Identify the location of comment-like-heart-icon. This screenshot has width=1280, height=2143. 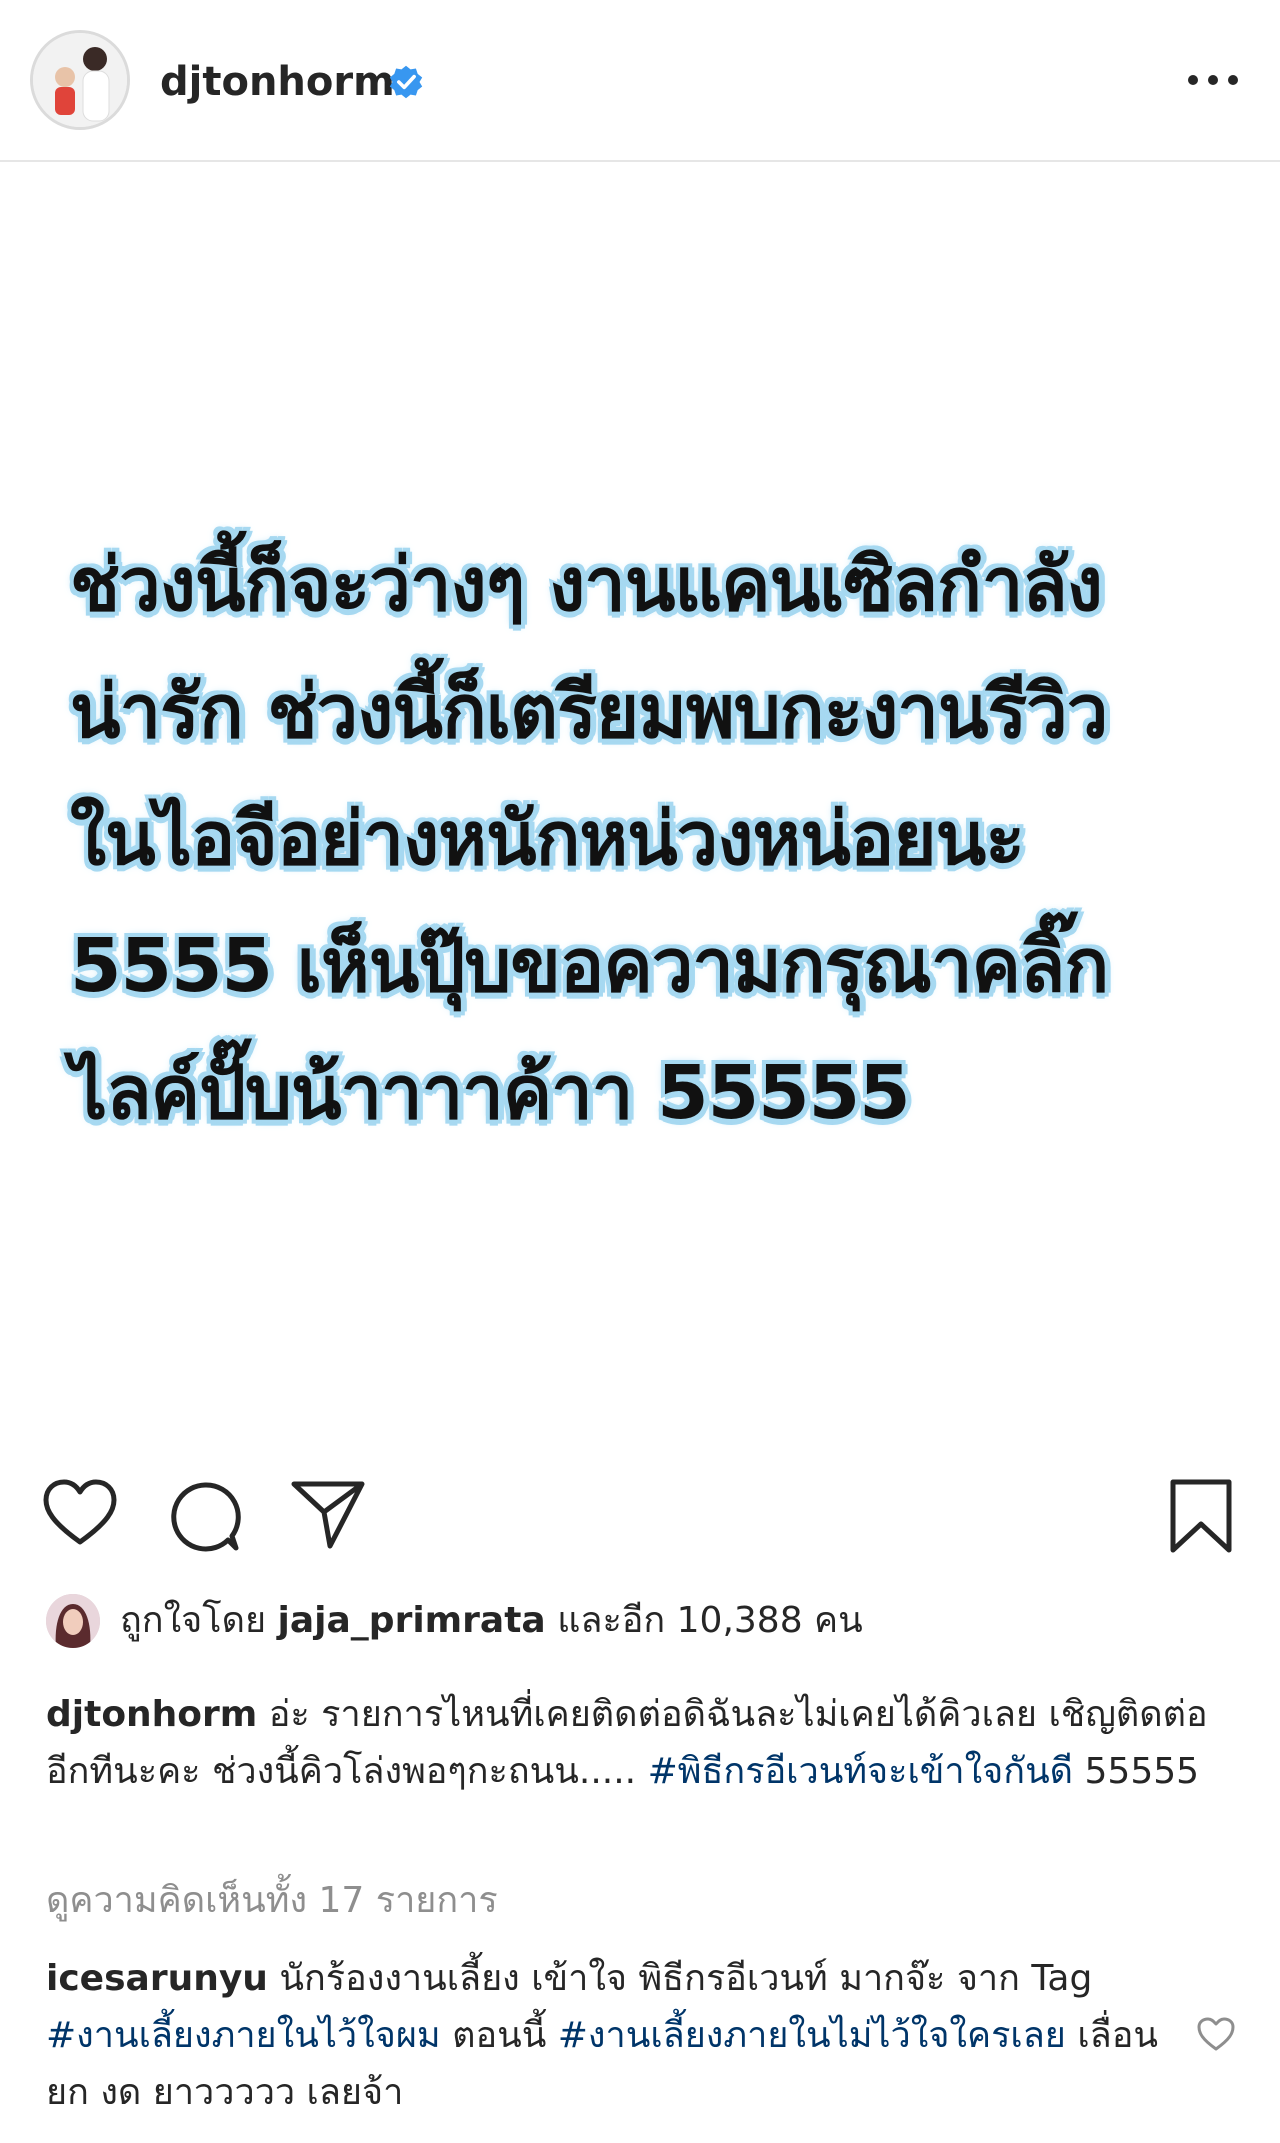
(1216, 2034).